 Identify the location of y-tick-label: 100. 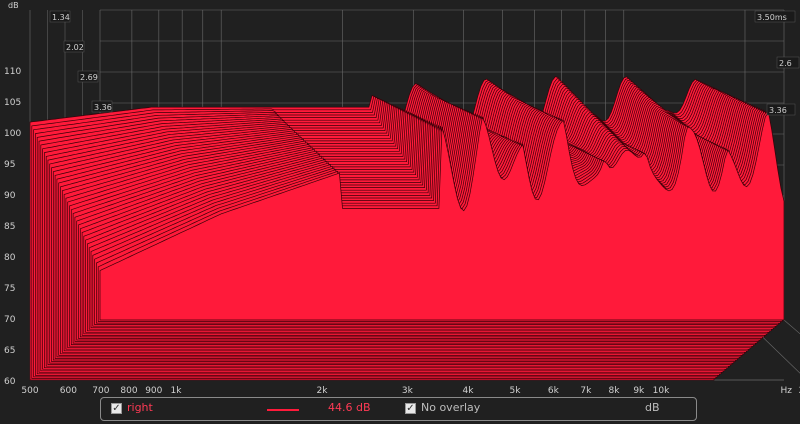
(12, 134).